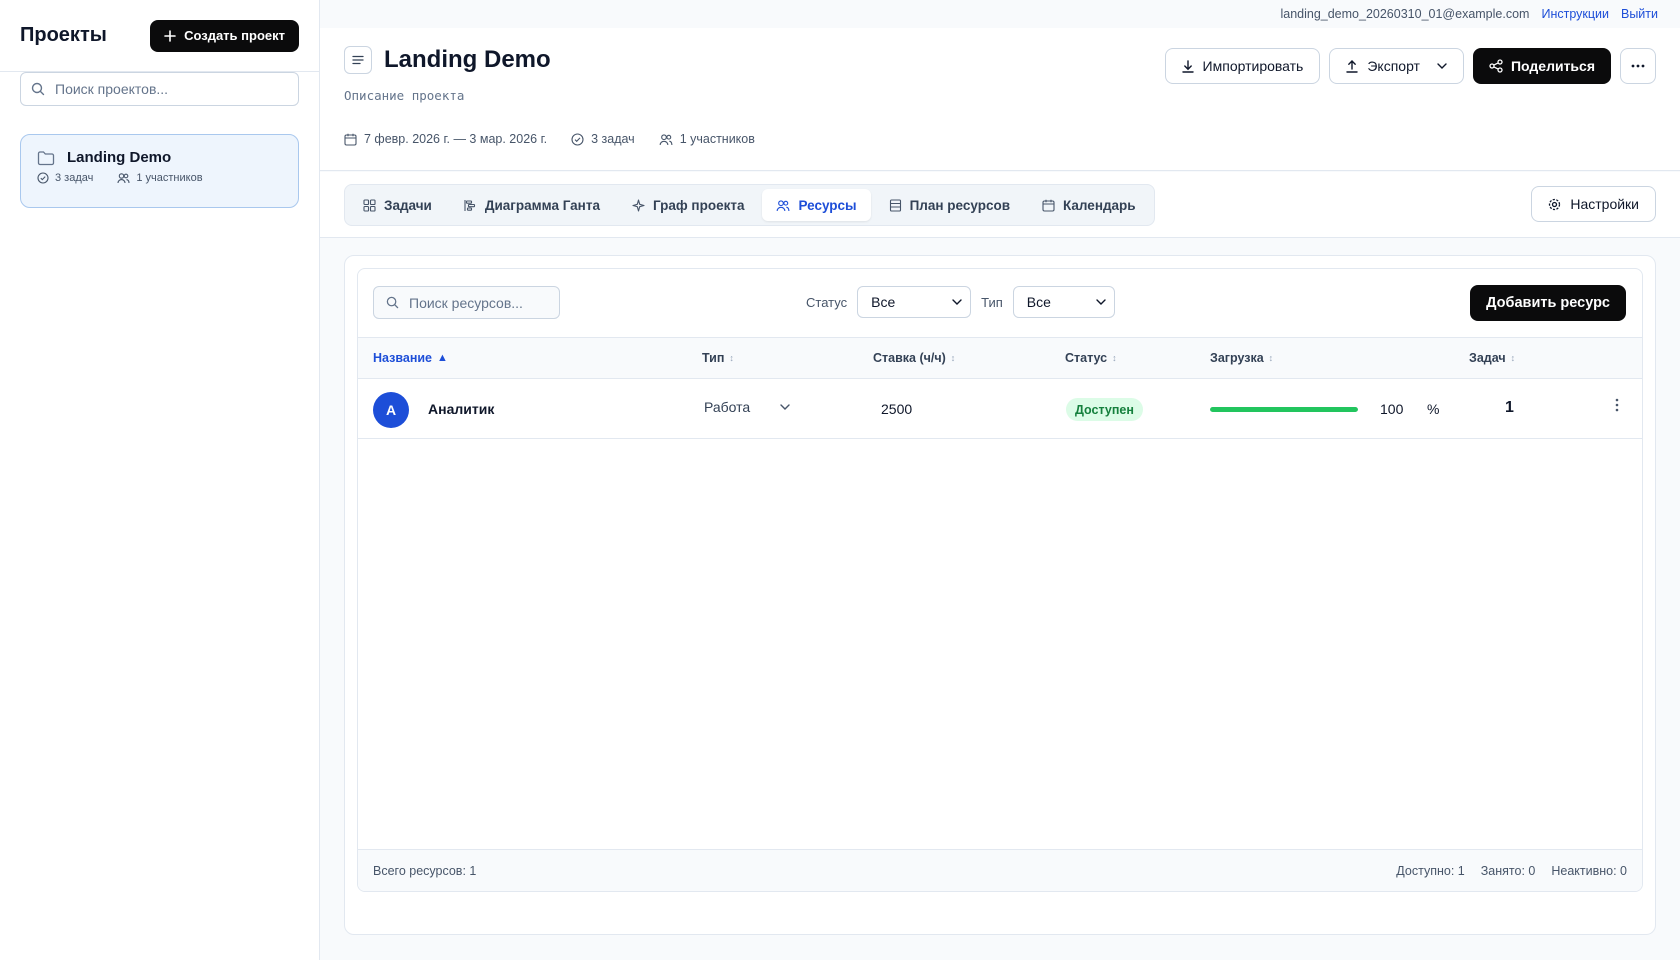 This screenshot has height=960, width=1680. What do you see at coordinates (499, 302) in the screenshot?
I see `resource-search-input` at bounding box center [499, 302].